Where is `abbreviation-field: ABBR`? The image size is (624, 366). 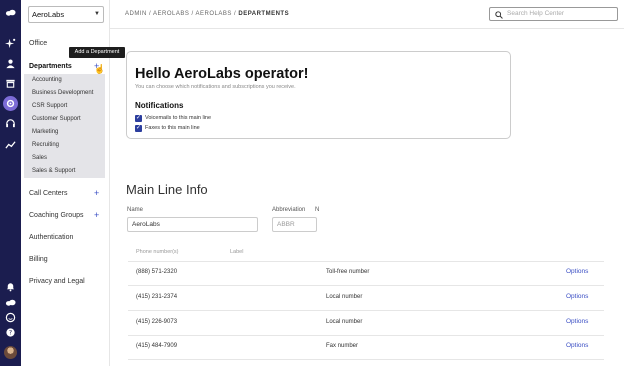
abbreviation-field: ABBR is located at coordinates (294, 224).